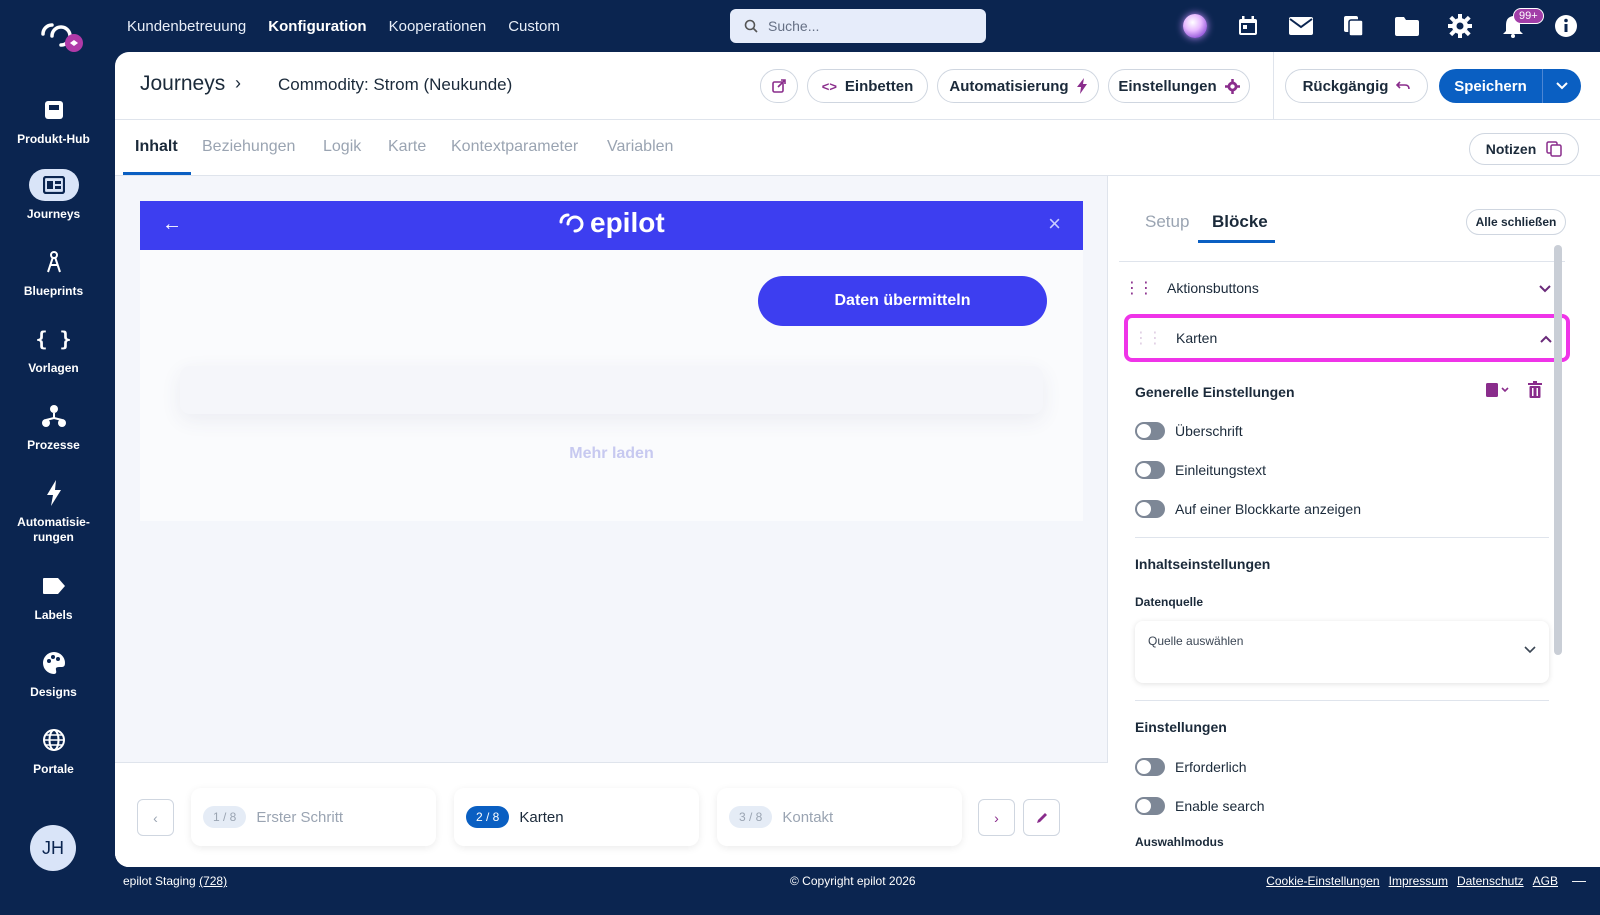 The width and height of the screenshot is (1600, 915). What do you see at coordinates (1150, 470) in the screenshot?
I see `einleitungstext-toggle` at bounding box center [1150, 470].